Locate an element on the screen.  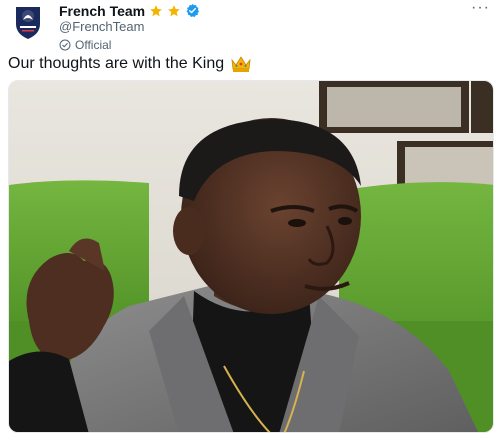
name-row: French Team is located at coordinates (129, 10).